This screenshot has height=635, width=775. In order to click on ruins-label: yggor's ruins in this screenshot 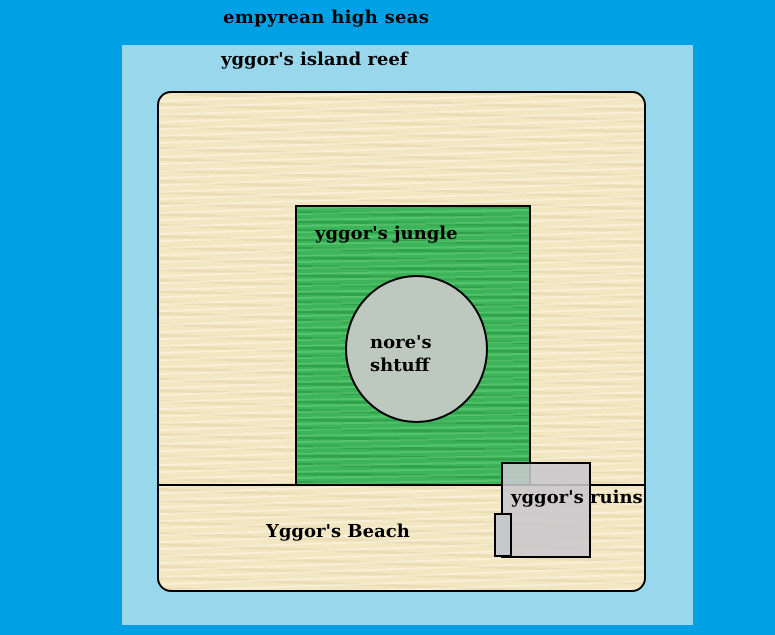, I will do `click(577, 497)`.